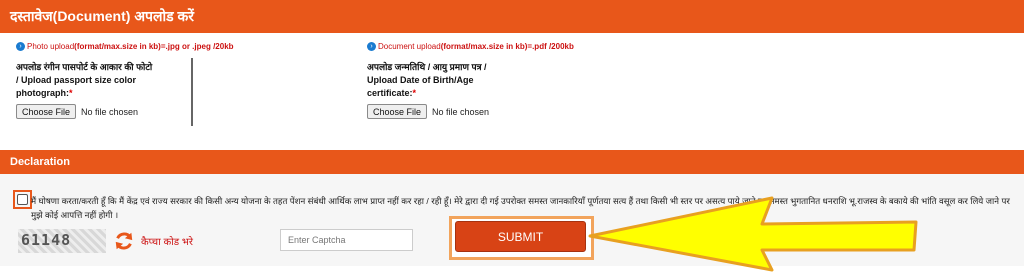 Image resolution: width=1024 pixels, height=274 pixels. What do you see at coordinates (346, 240) in the screenshot?
I see `captcha-input` at bounding box center [346, 240].